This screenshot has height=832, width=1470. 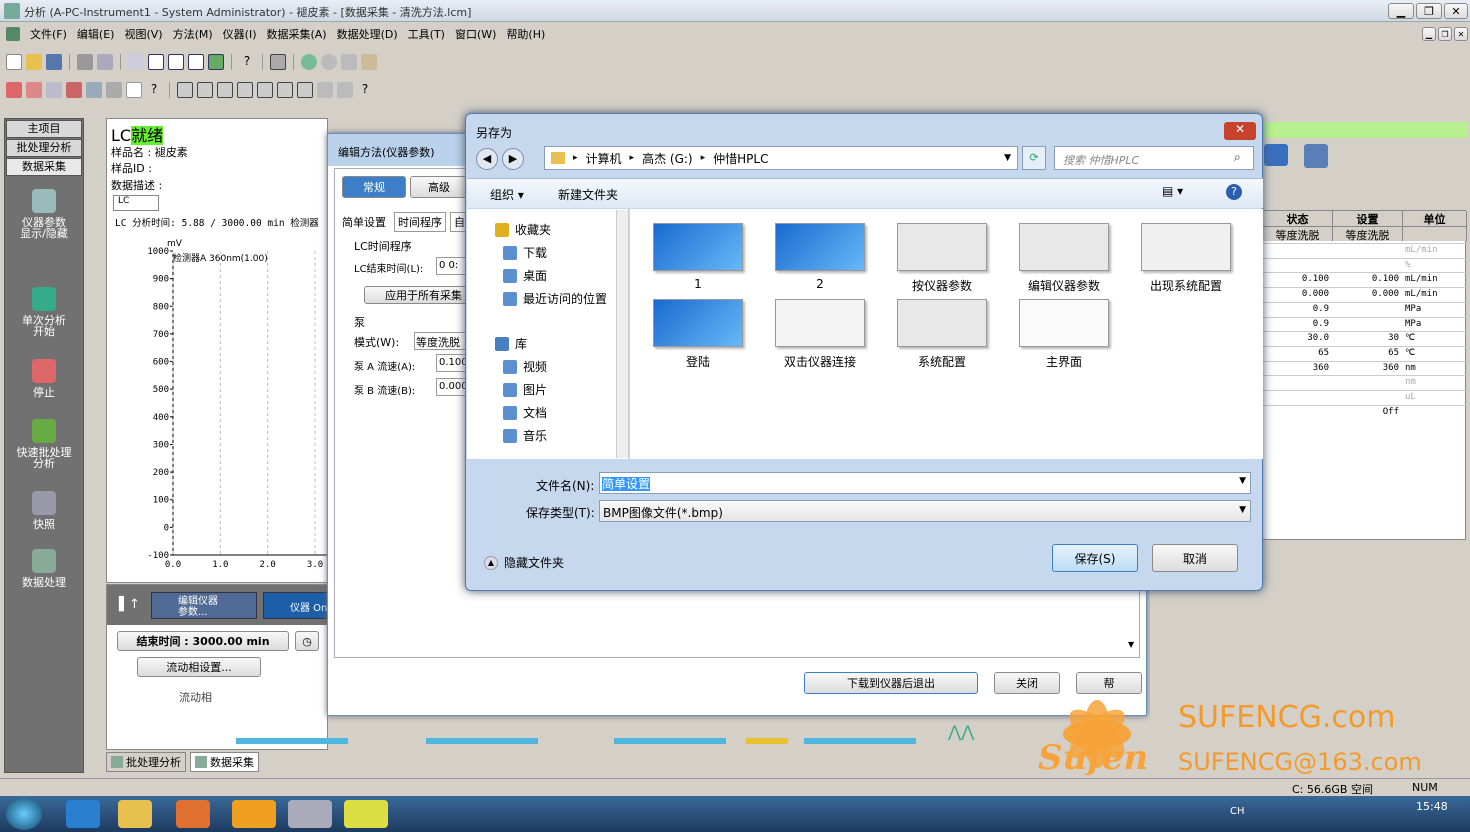 What do you see at coordinates (524, 562) in the screenshot?
I see `hide-folders-button: ▲ 隐藏文件夹` at bounding box center [524, 562].